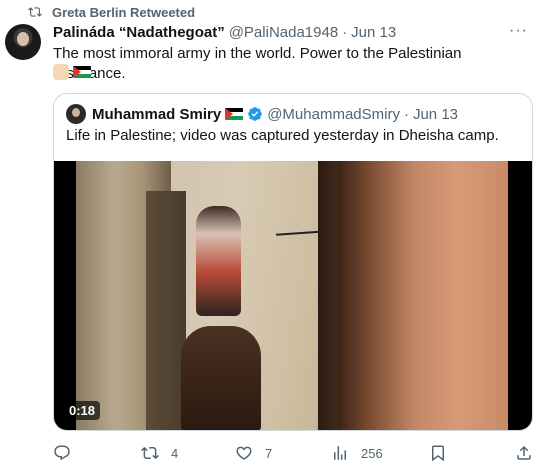 The width and height of the screenshot is (542, 466). Describe the element at coordinates (373, 32) in the screenshot. I see `tweet-date: Jun 13` at that location.